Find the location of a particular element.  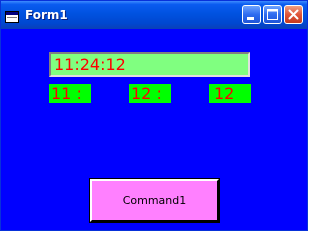

close-icon is located at coordinates (293, 14).